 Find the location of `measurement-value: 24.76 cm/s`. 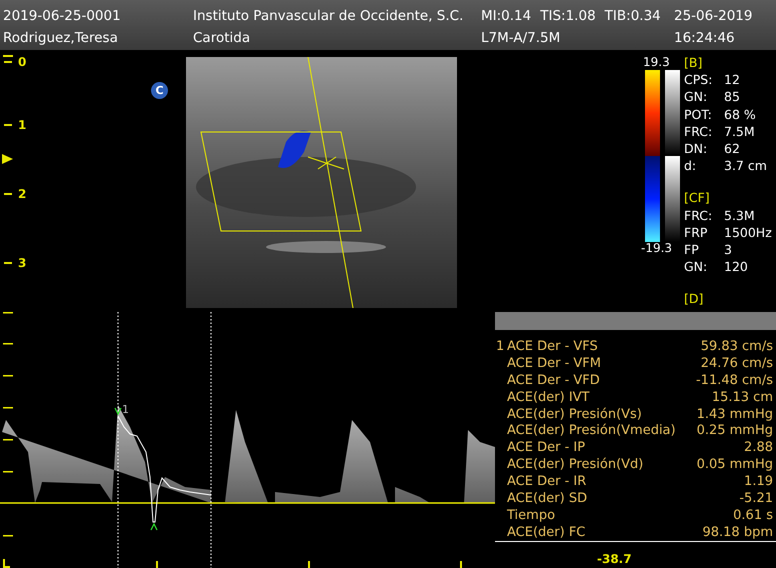

measurement-value: 24.76 cm/s is located at coordinates (736, 363).